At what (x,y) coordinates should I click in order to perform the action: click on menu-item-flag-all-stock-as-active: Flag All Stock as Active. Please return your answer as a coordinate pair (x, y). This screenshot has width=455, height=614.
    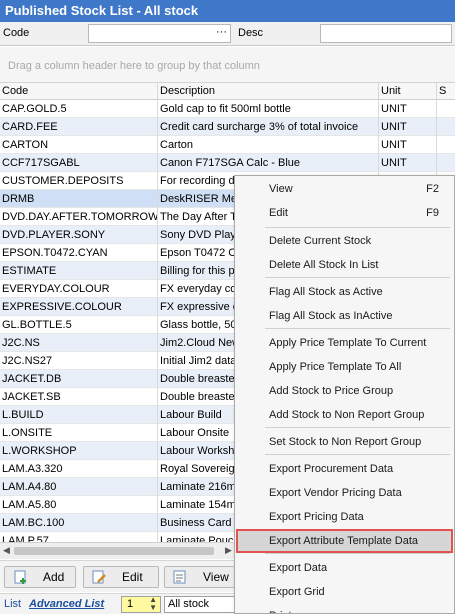
    Looking at the image, I should click on (344, 292).